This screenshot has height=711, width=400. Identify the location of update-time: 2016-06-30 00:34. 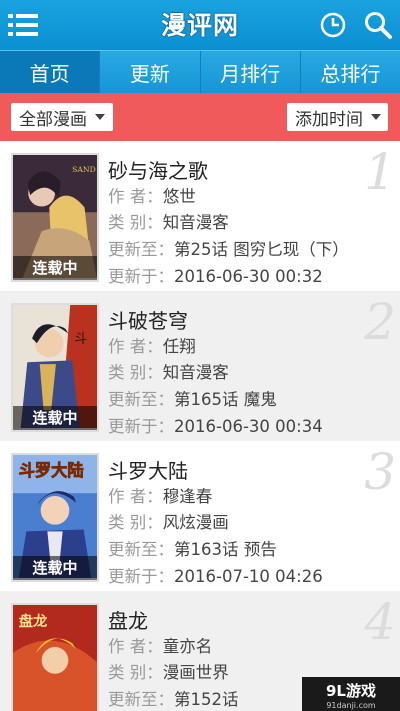
(248, 426).